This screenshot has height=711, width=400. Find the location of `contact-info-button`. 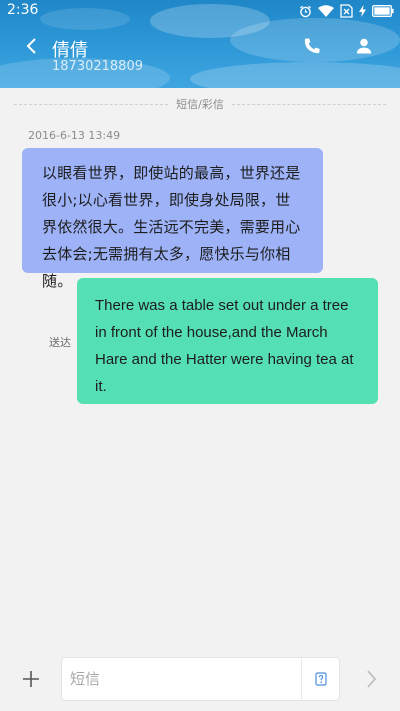

contact-info-button is located at coordinates (364, 46).